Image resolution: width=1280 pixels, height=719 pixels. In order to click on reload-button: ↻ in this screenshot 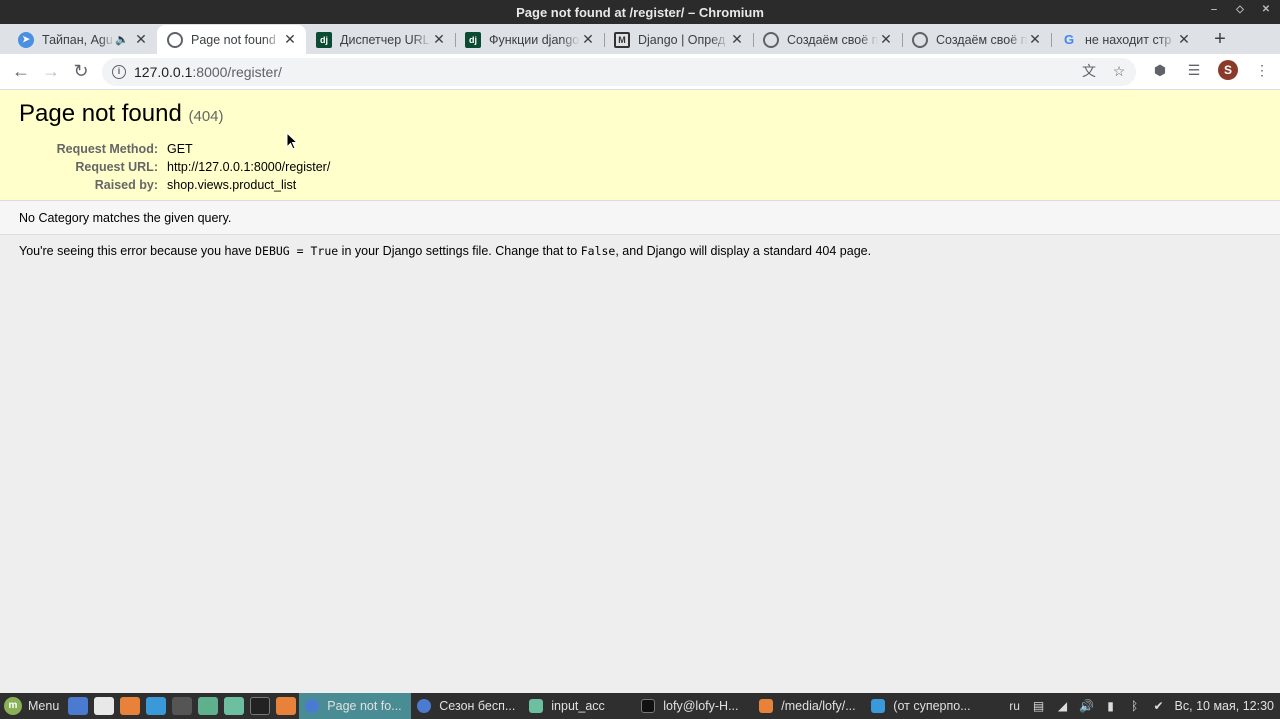, I will do `click(81, 72)`.